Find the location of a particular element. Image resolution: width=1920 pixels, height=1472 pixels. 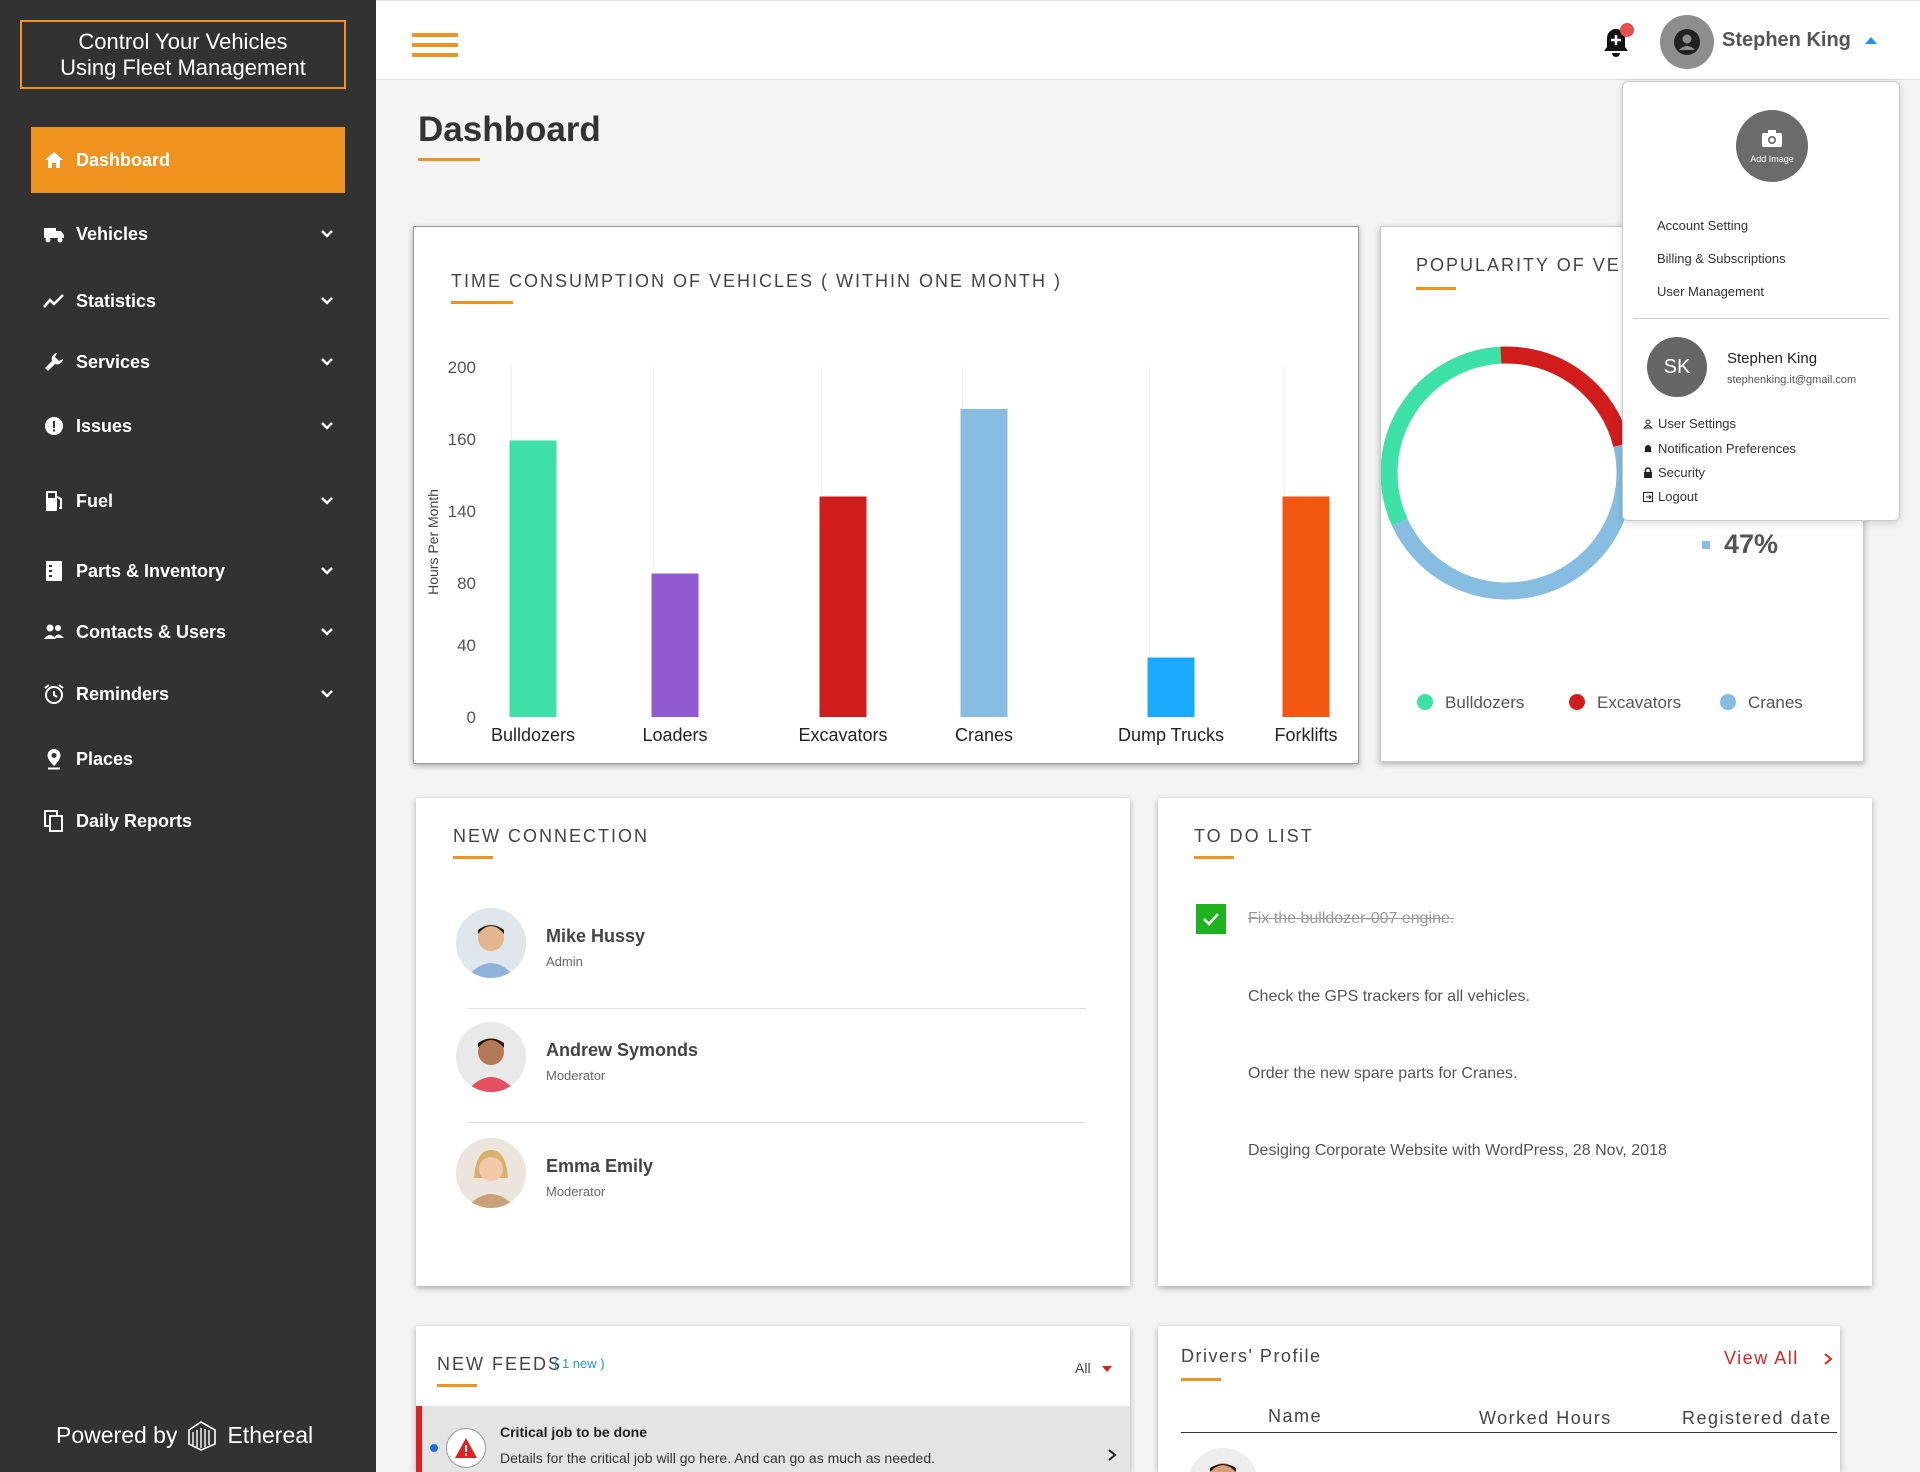

card-title: NEW FEEDS is located at coordinates (500, 1364).